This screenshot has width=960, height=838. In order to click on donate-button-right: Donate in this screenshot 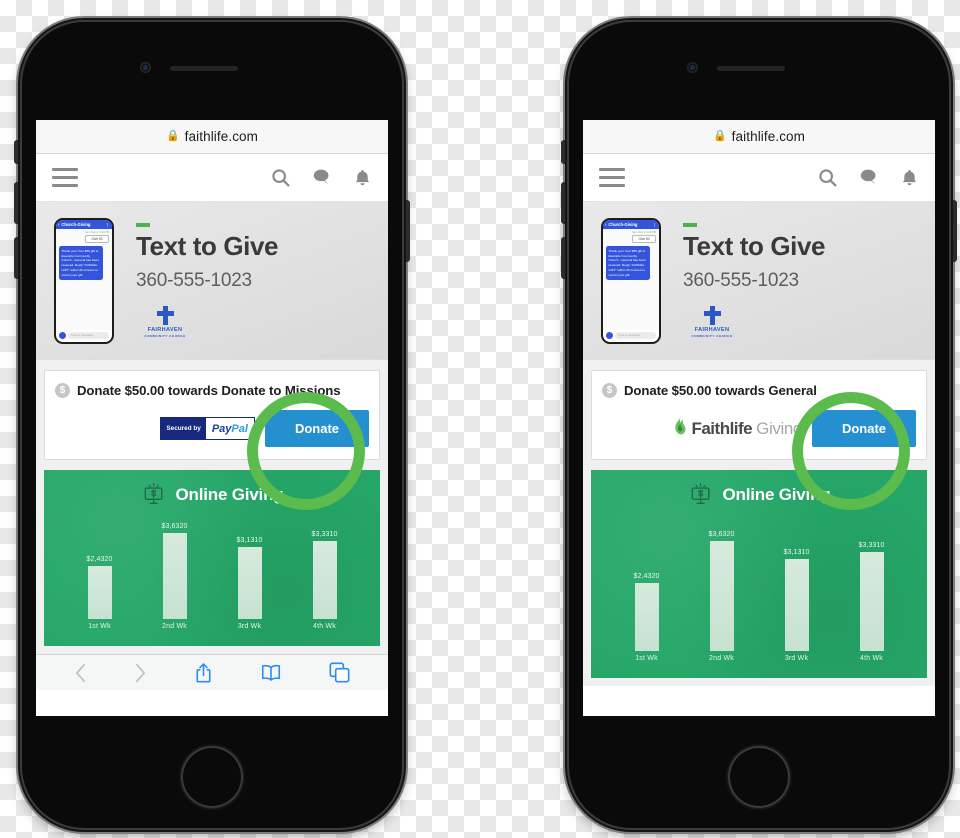, I will do `click(863, 428)`.